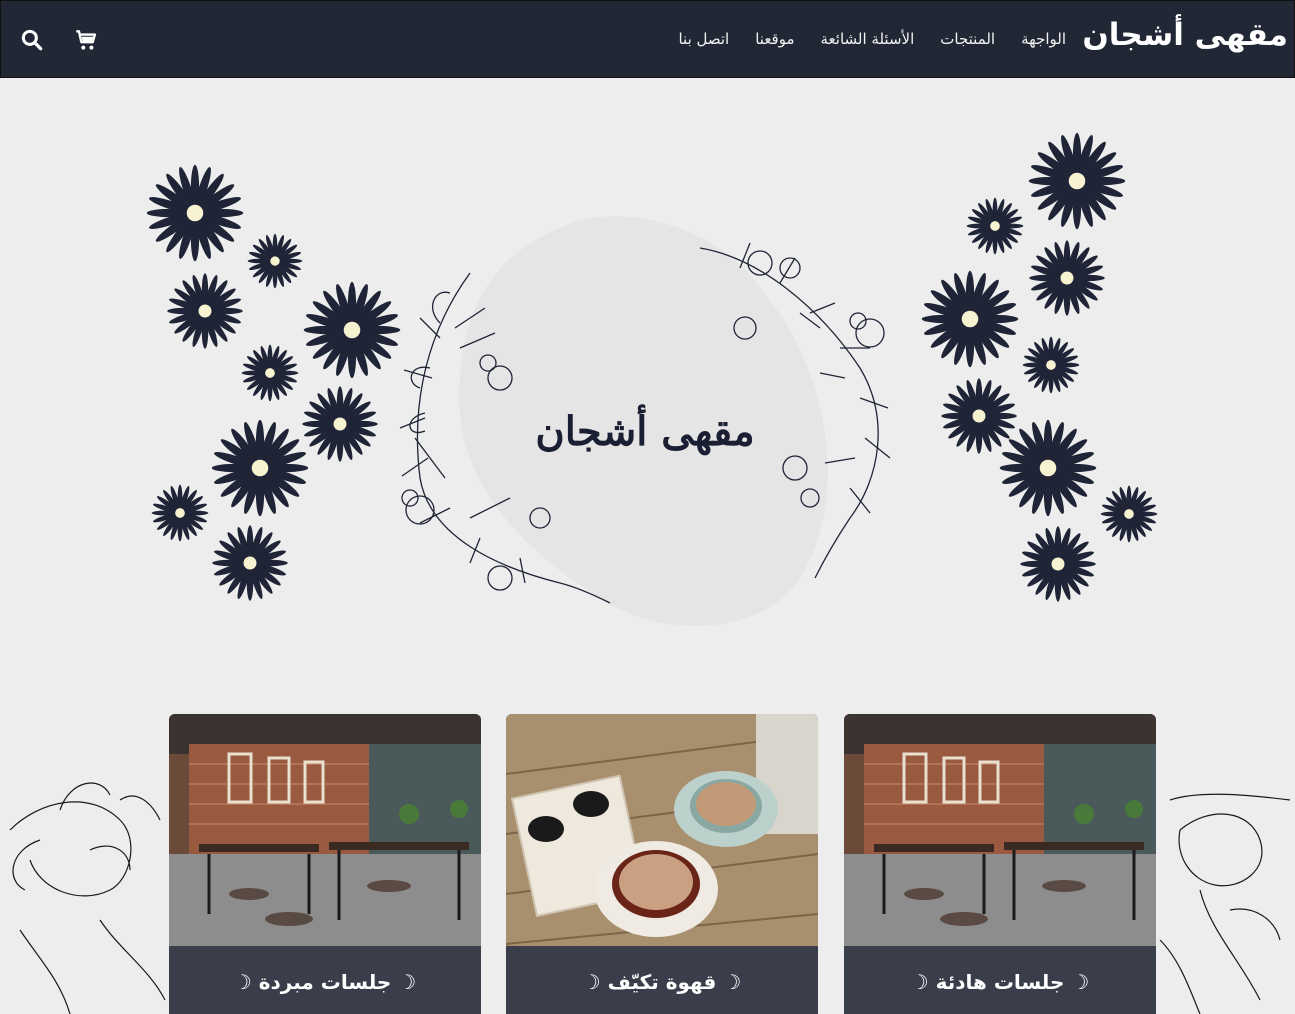 The image size is (1295, 1014). I want to click on brand-logo: مقهى أشجان, so click(1185, 35).